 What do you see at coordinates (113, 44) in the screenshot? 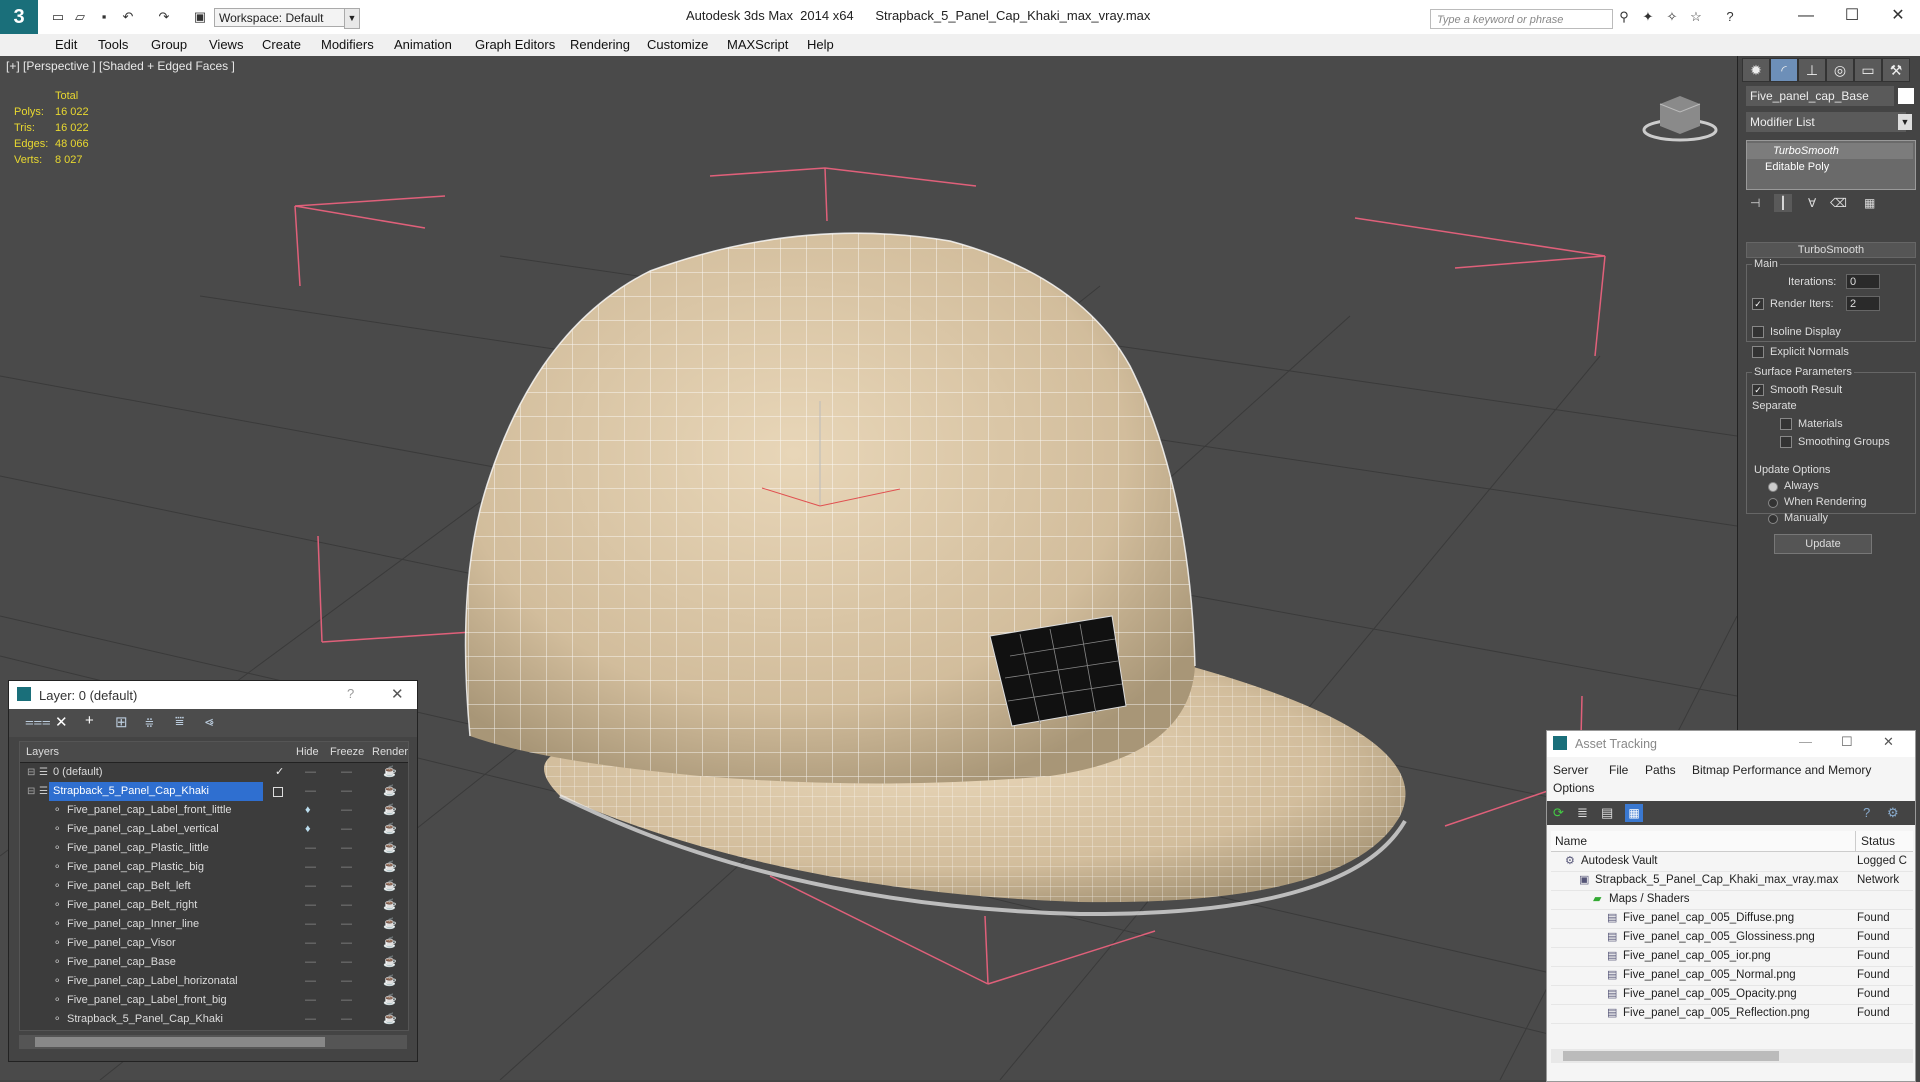
I see `menu-tools: Tools` at bounding box center [113, 44].